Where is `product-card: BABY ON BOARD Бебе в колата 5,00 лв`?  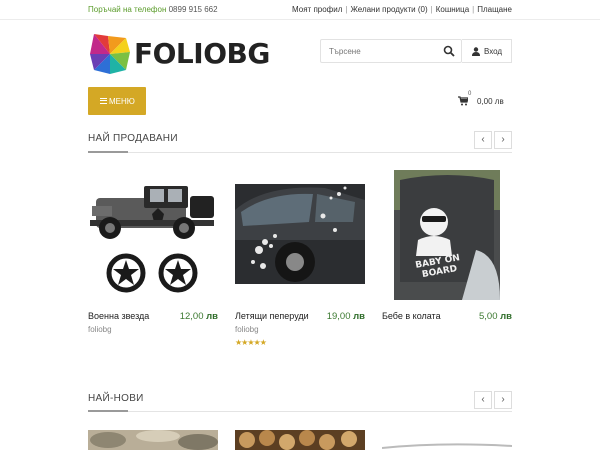 product-card: BABY ON BOARD Бебе в колата 5,00 лв is located at coordinates (447, 260).